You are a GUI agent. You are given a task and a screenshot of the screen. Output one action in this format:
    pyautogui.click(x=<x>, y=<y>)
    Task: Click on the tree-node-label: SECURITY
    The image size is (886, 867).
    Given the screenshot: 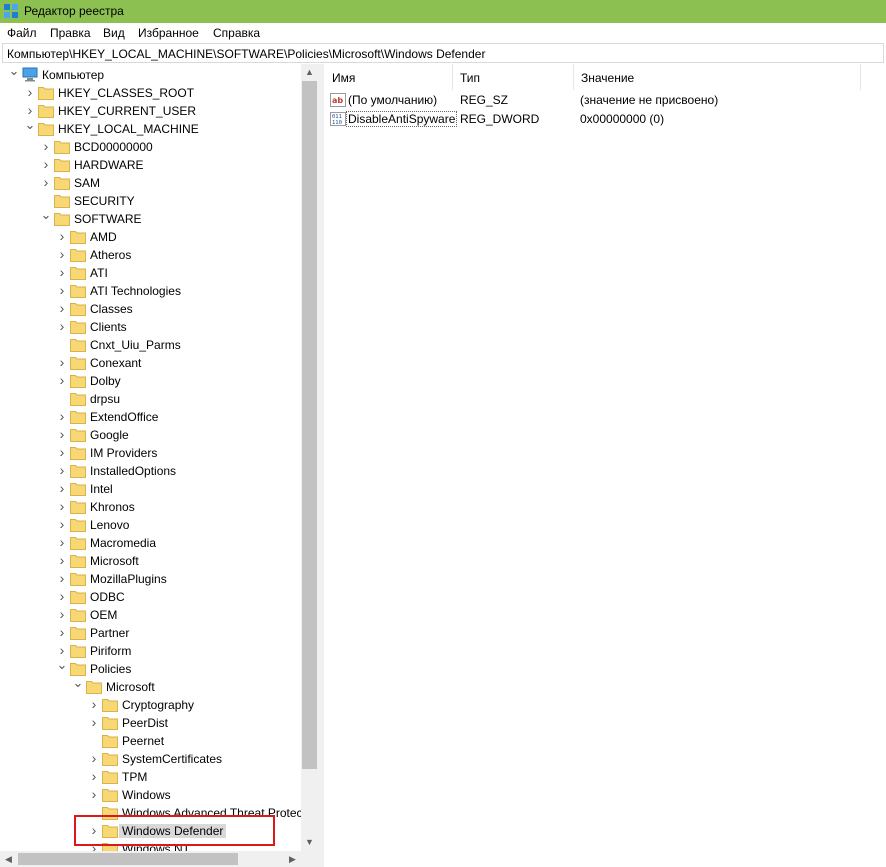 What is the action you would take?
    pyautogui.click(x=104, y=201)
    